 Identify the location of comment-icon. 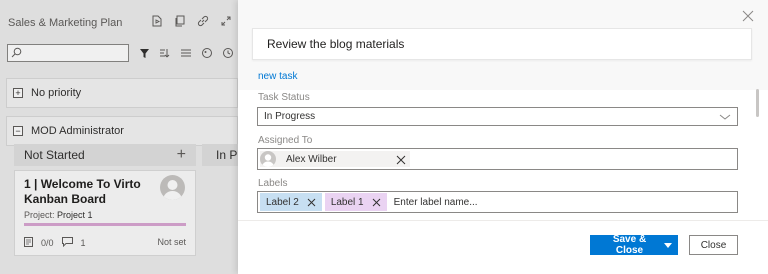
(67, 243).